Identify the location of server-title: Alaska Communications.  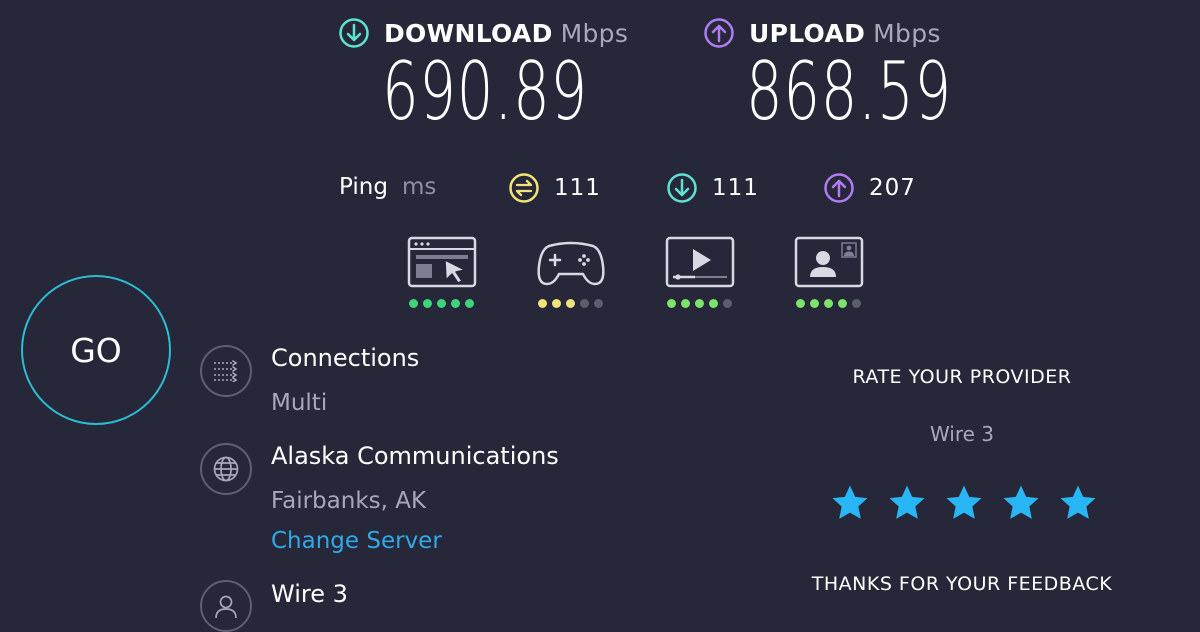
(415, 456).